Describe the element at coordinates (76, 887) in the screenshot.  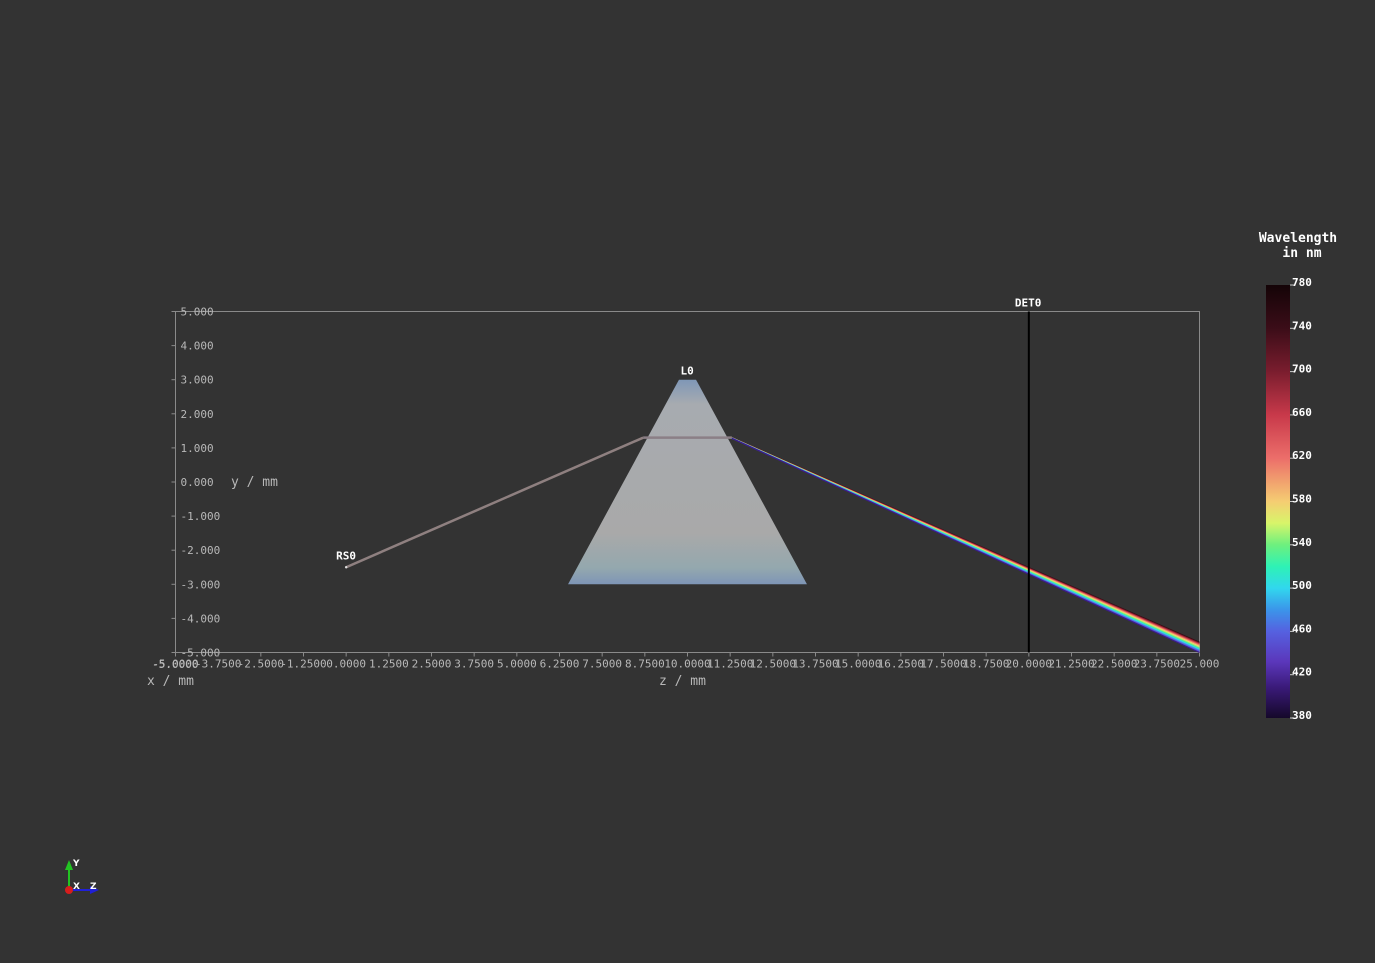
I see `triad-x-label: X` at that location.